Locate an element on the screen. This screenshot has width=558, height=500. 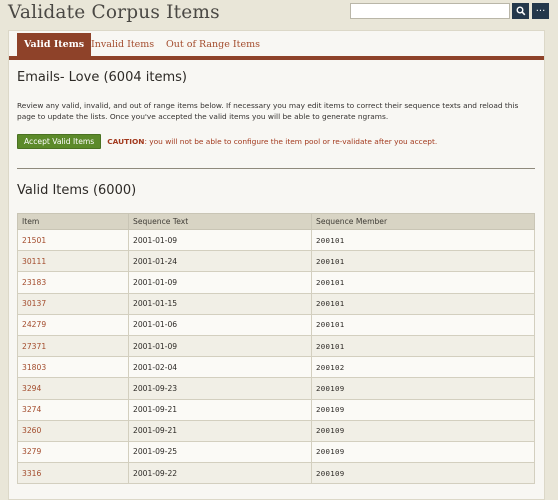
section-divider is located at coordinates (276, 168).